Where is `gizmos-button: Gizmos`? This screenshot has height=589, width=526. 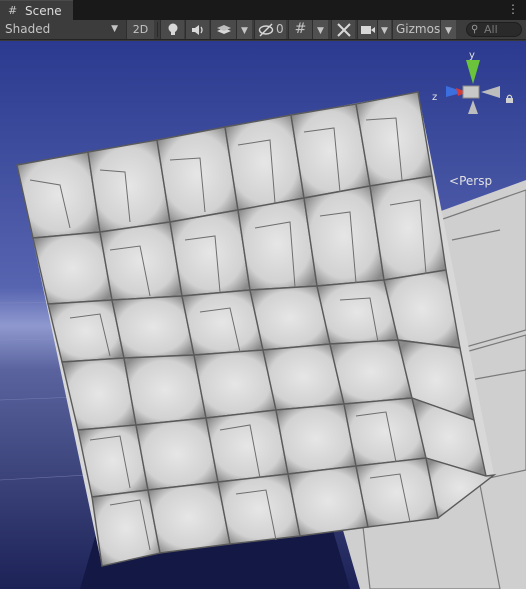
gizmos-button: Gizmos is located at coordinates (416, 29).